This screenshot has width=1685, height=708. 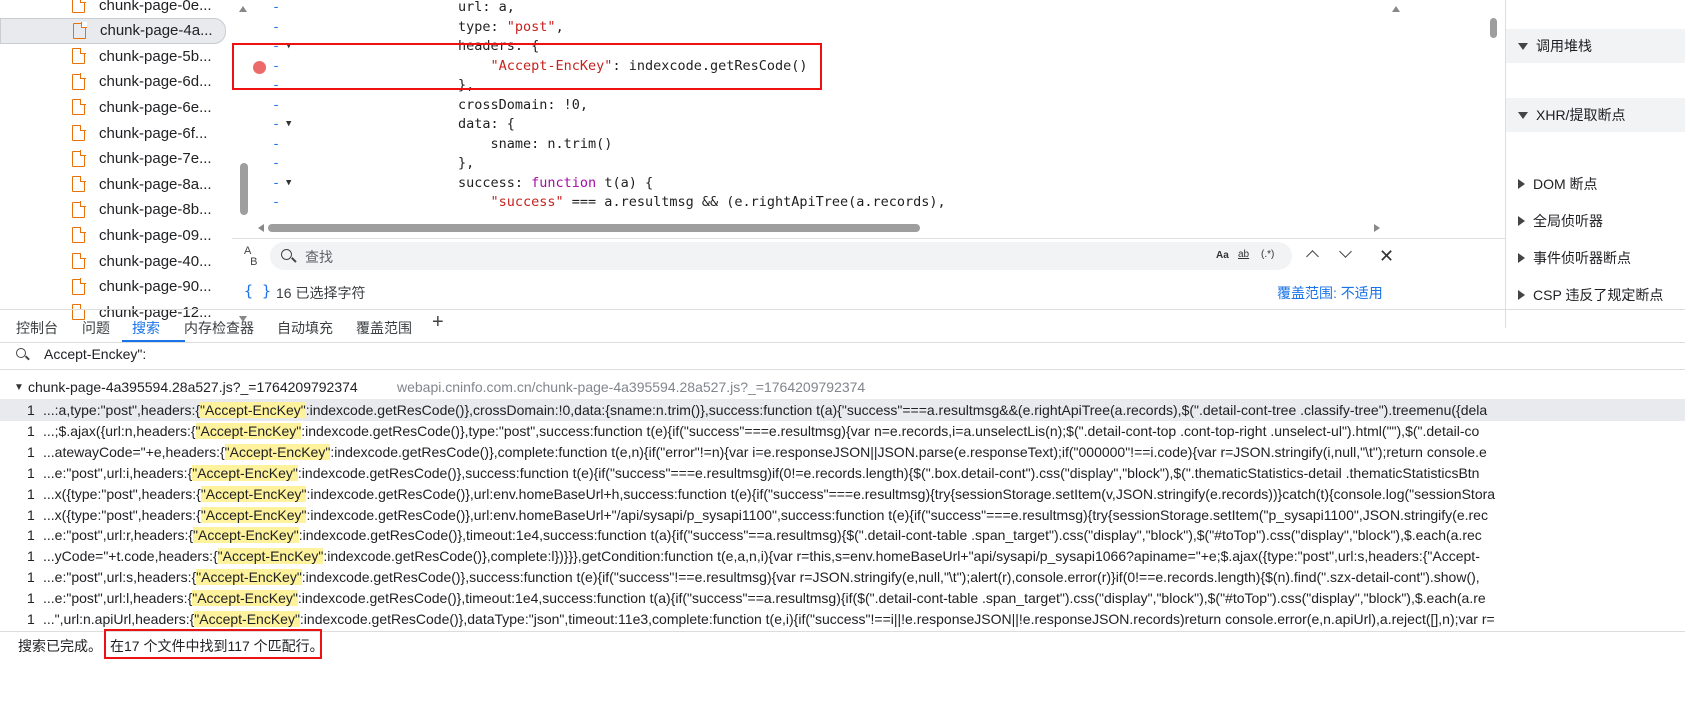 What do you see at coordinates (1595, 221) in the screenshot?
I see `sidebar-section-header: 全局侦听器` at bounding box center [1595, 221].